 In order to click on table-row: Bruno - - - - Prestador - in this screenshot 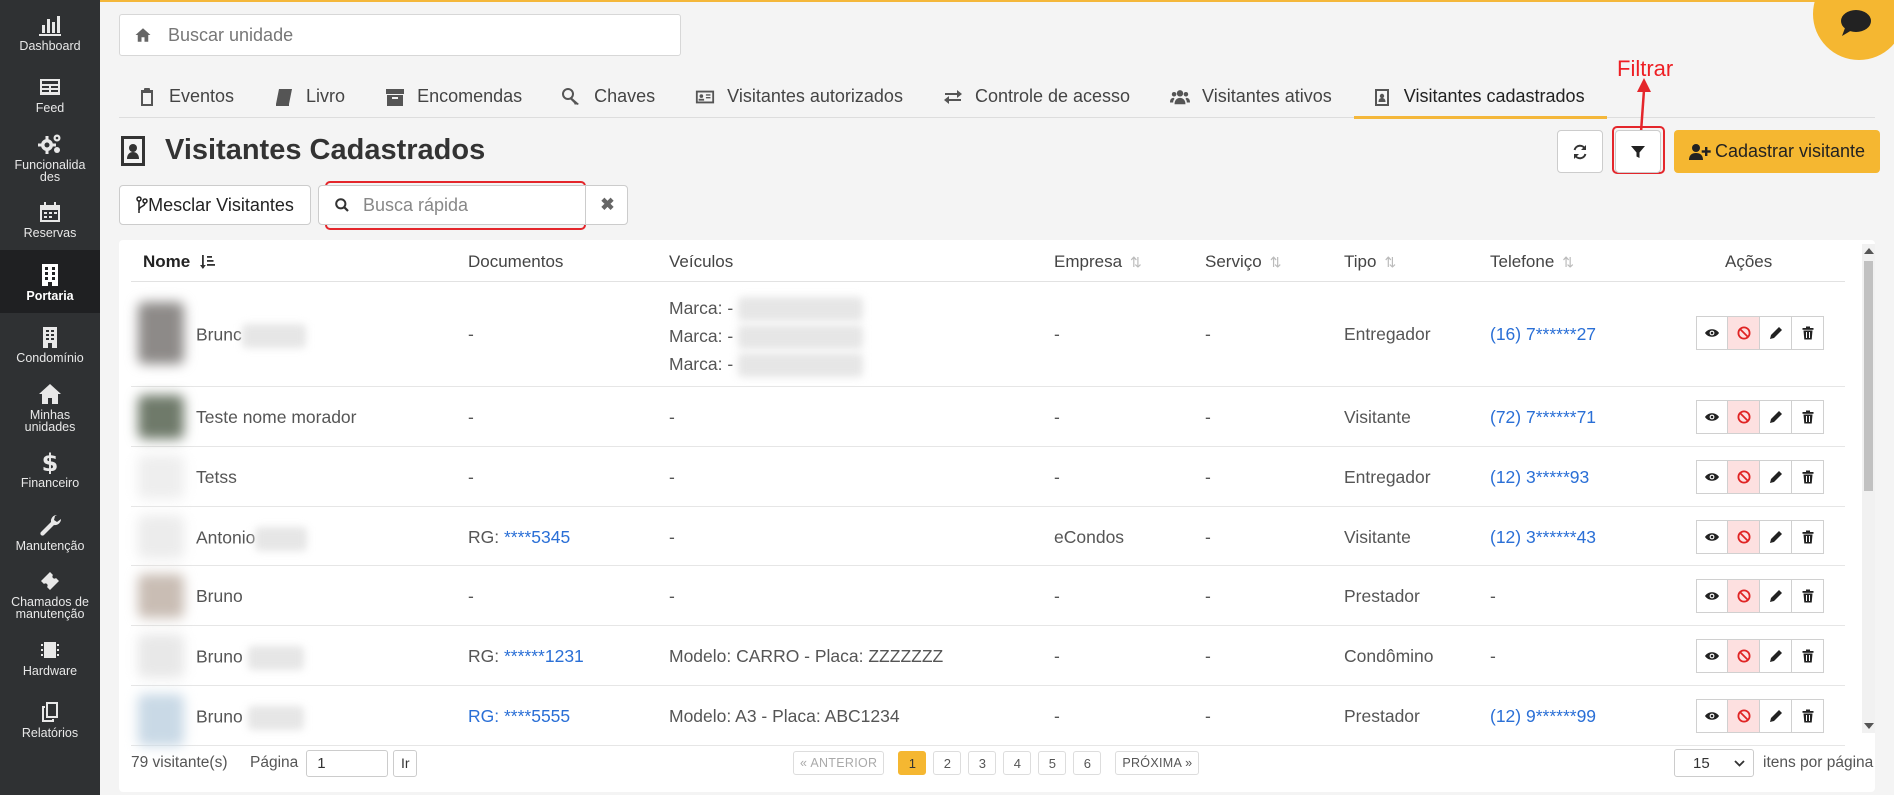, I will do `click(988, 596)`.